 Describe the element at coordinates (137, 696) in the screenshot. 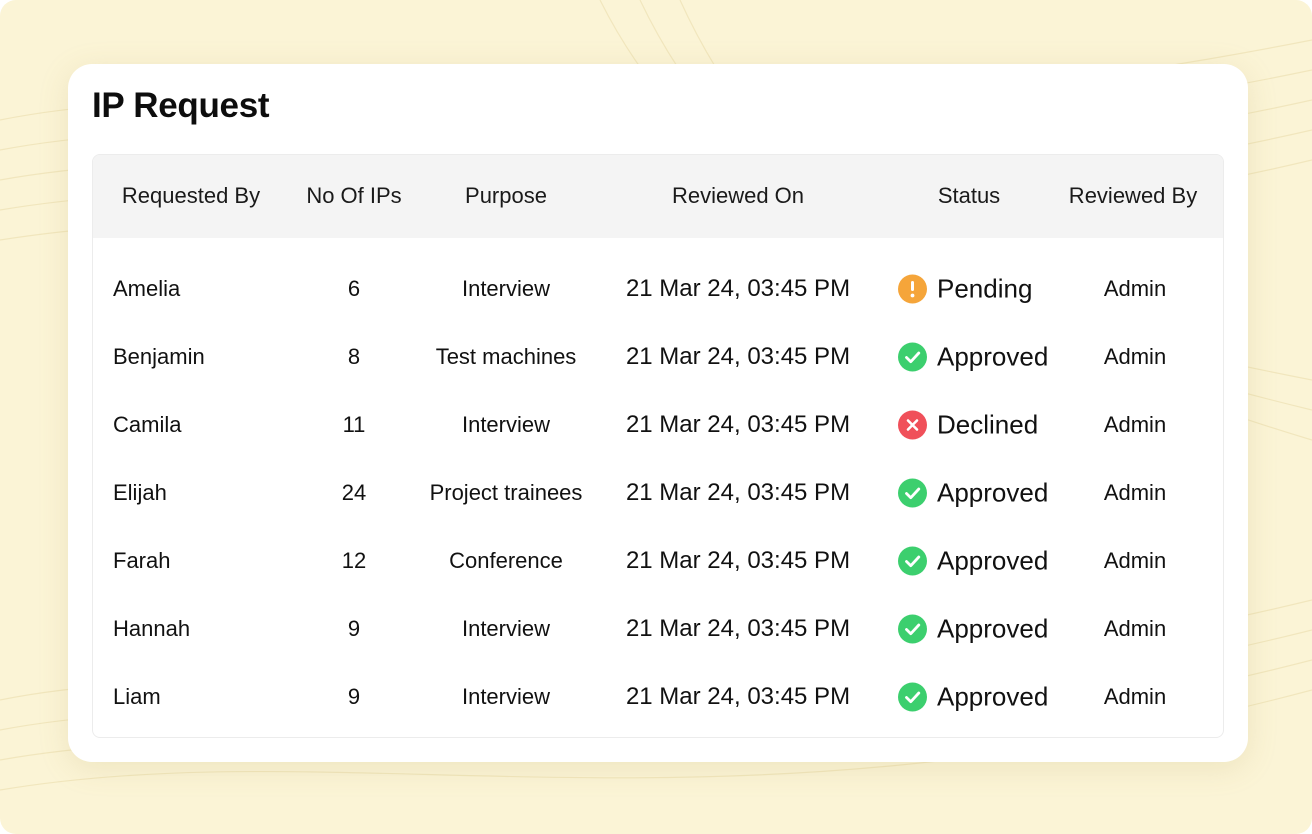

I see `cell-requested-by: Liam` at that location.